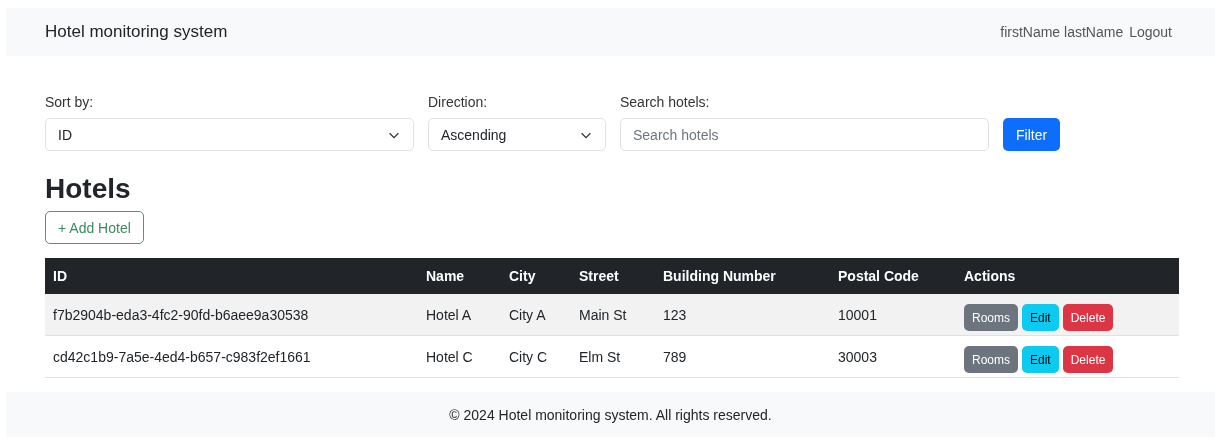 Image resolution: width=1221 pixels, height=448 pixels. I want to click on direction-label: Direction:, so click(458, 102).